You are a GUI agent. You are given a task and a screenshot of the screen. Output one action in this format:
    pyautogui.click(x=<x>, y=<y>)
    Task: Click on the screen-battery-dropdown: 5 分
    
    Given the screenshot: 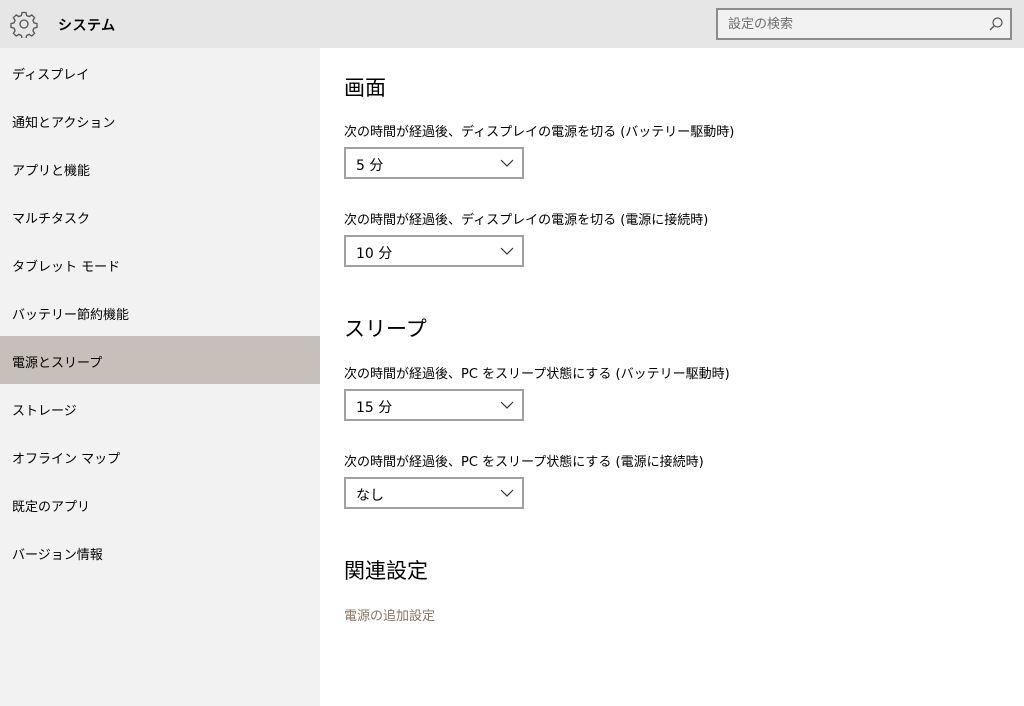 What is the action you would take?
    pyautogui.click(x=434, y=163)
    